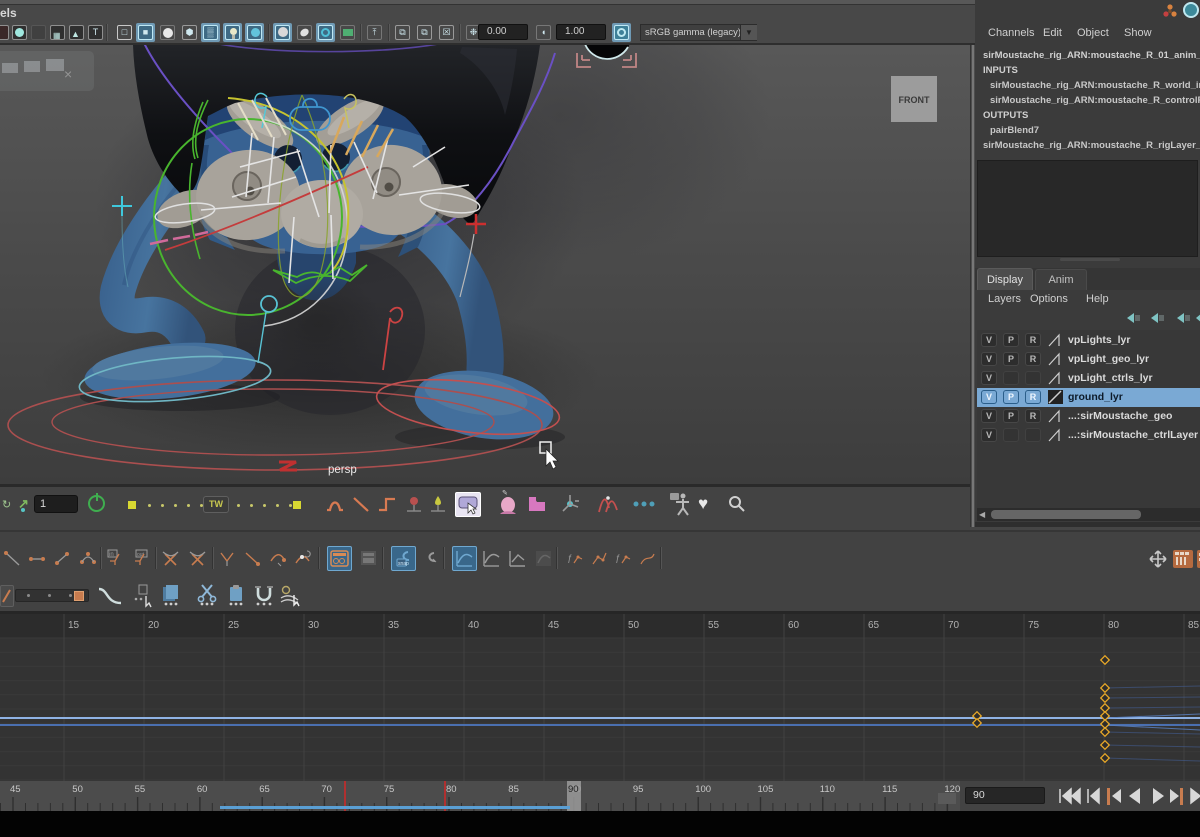 The height and width of the screenshot is (837, 1200). What do you see at coordinates (314, 625) in the screenshot?
I see `svg-text: 30` at bounding box center [314, 625].